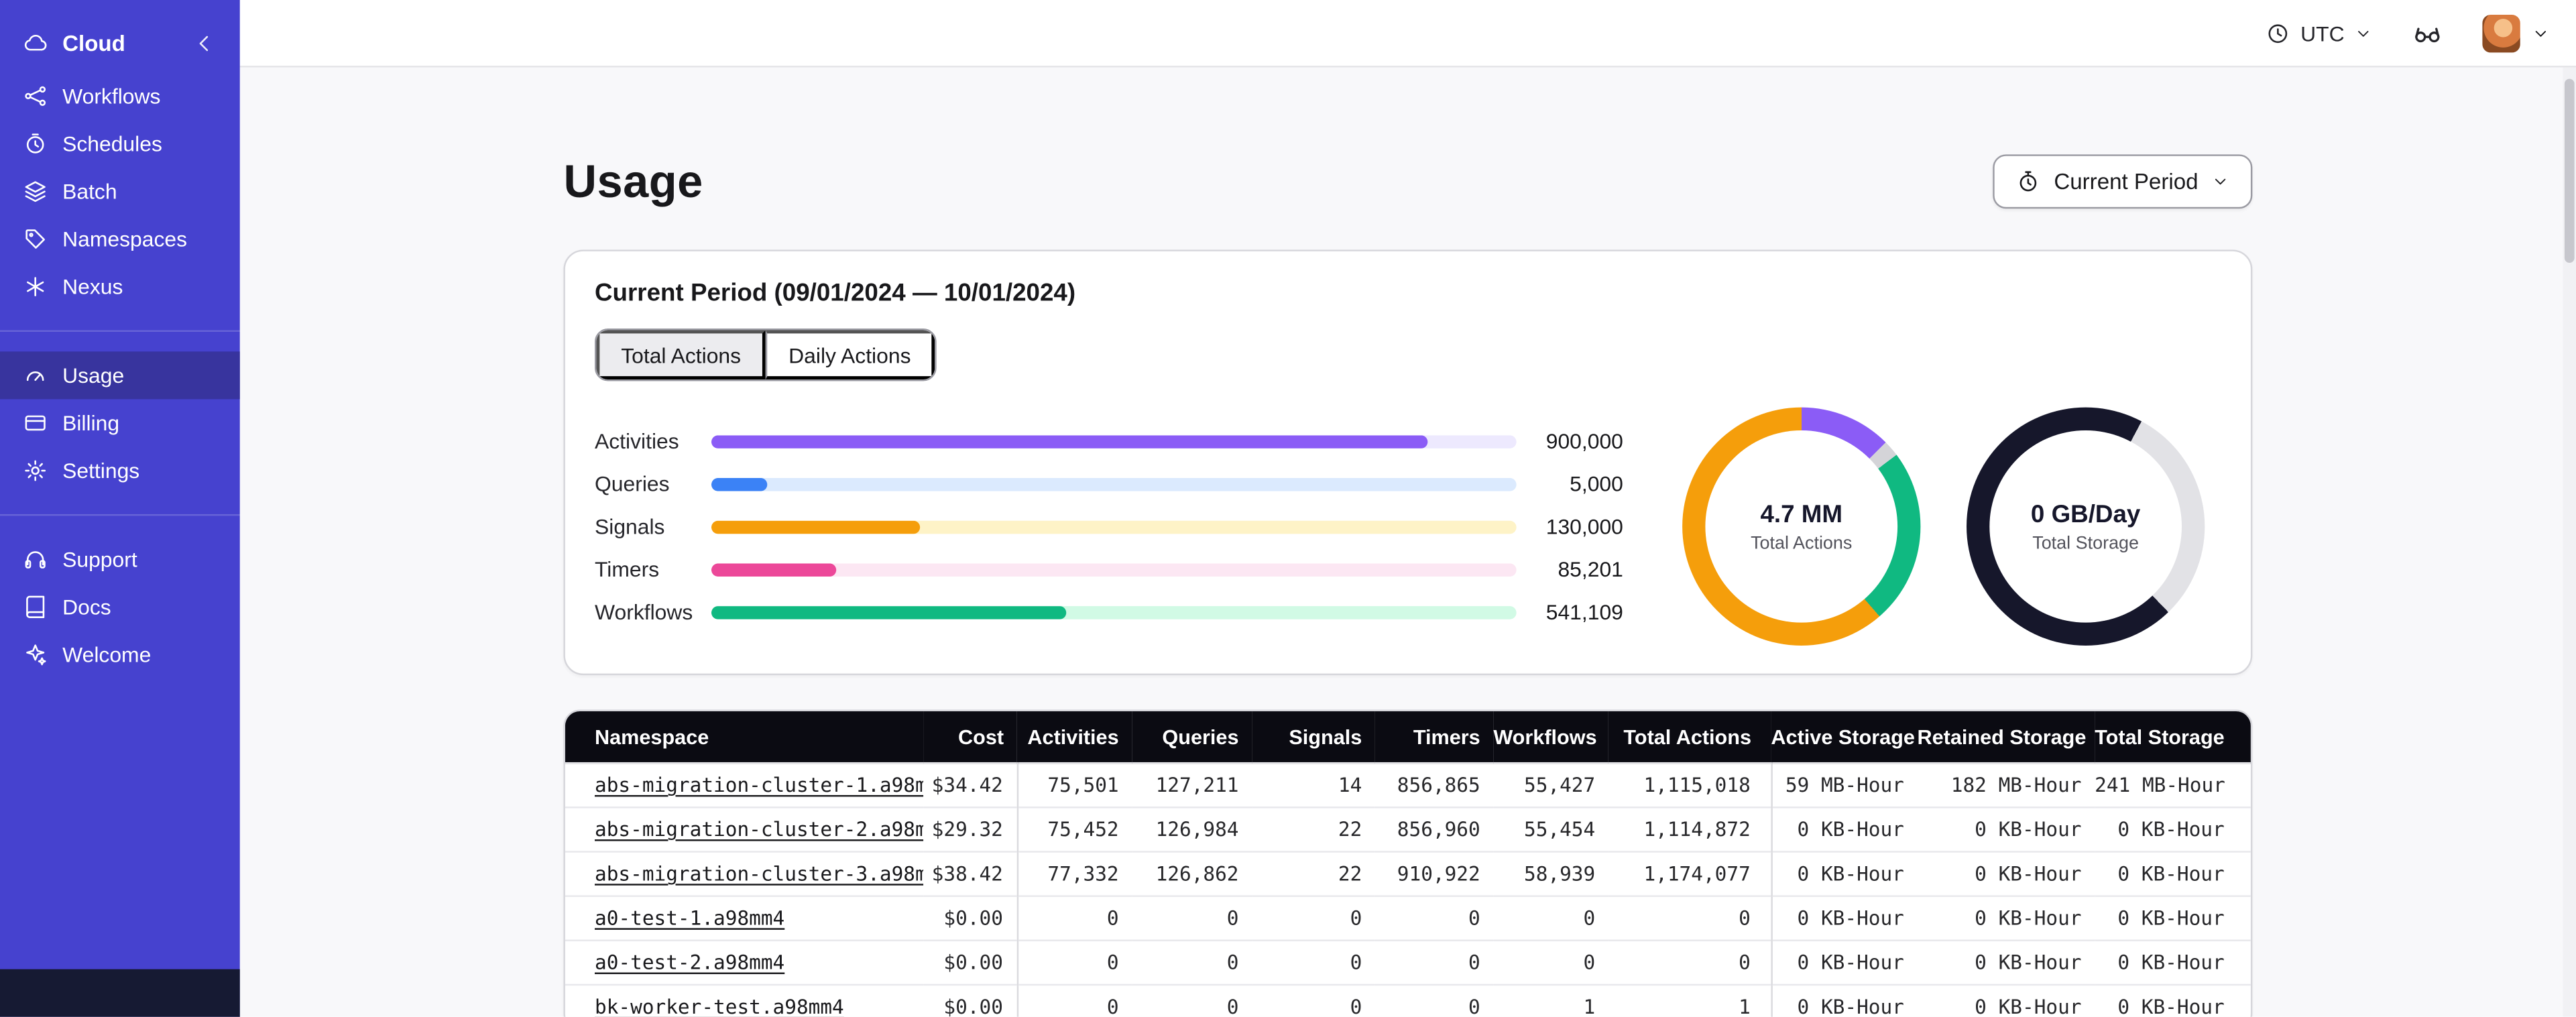 This screenshot has width=2576, height=1017. I want to click on sidebar-nav-account: Usage Billing Settings, so click(120, 422).